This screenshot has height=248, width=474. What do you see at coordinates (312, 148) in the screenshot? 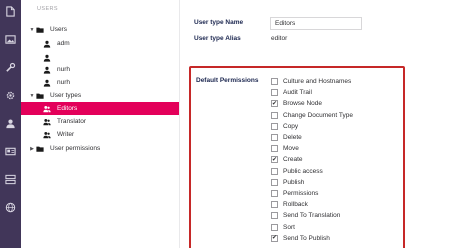
I see `permission-row: Move` at bounding box center [312, 148].